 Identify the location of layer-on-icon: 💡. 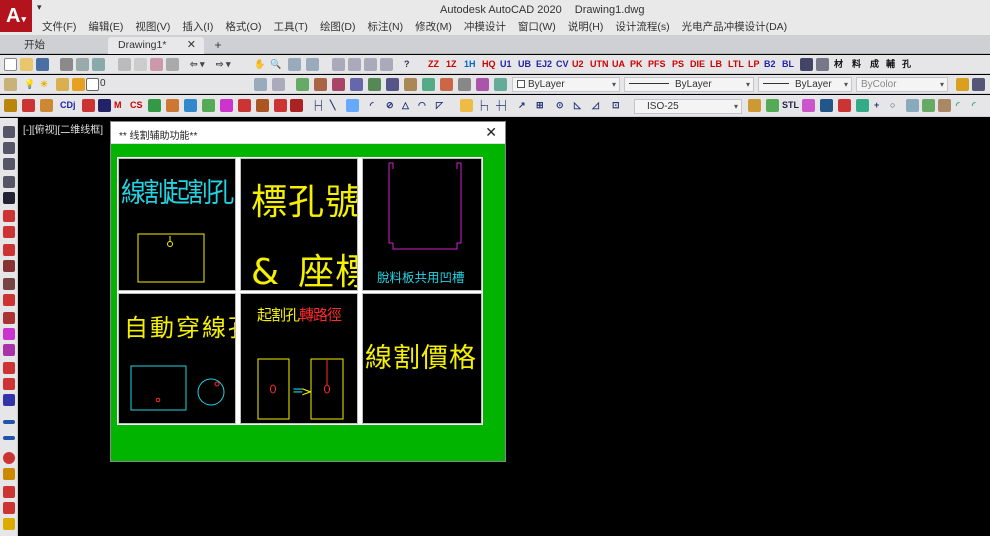
(29, 84).